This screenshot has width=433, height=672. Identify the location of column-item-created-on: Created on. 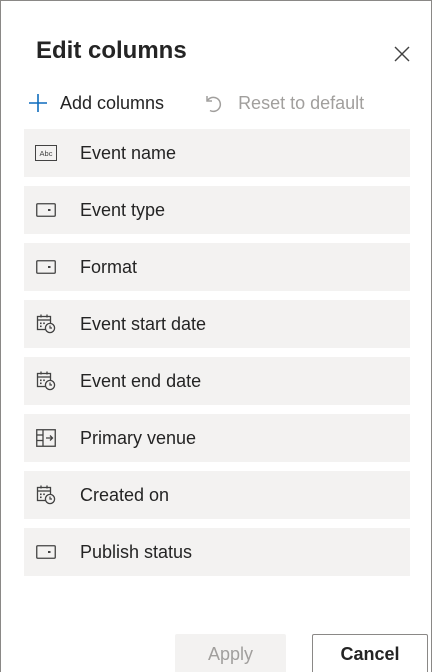
(217, 495).